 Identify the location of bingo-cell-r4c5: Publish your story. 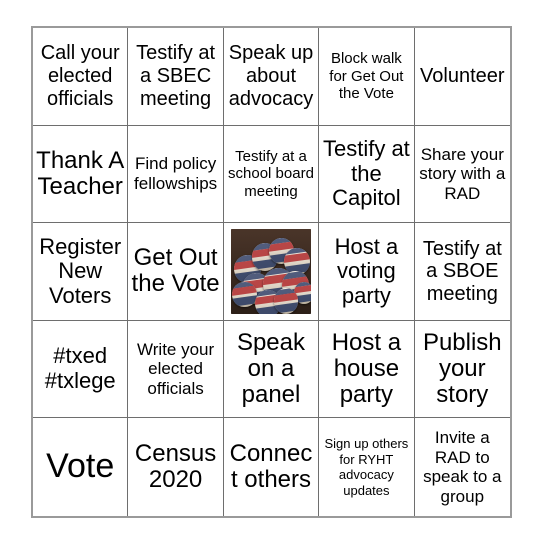
(462, 369).